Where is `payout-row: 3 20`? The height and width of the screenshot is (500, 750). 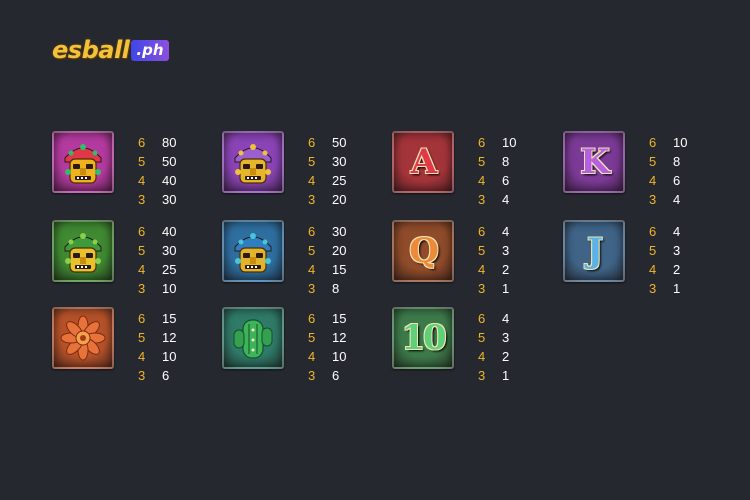 payout-row: 3 20 is located at coordinates (348, 199).